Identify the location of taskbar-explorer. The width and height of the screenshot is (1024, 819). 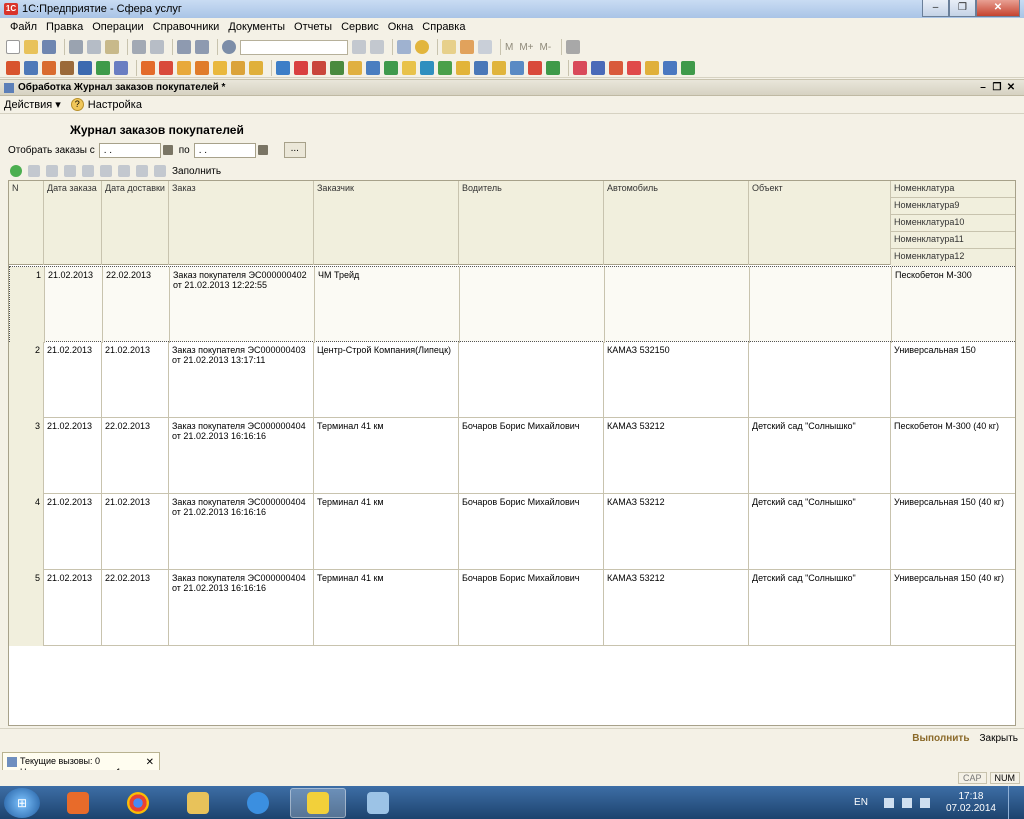
(198, 803).